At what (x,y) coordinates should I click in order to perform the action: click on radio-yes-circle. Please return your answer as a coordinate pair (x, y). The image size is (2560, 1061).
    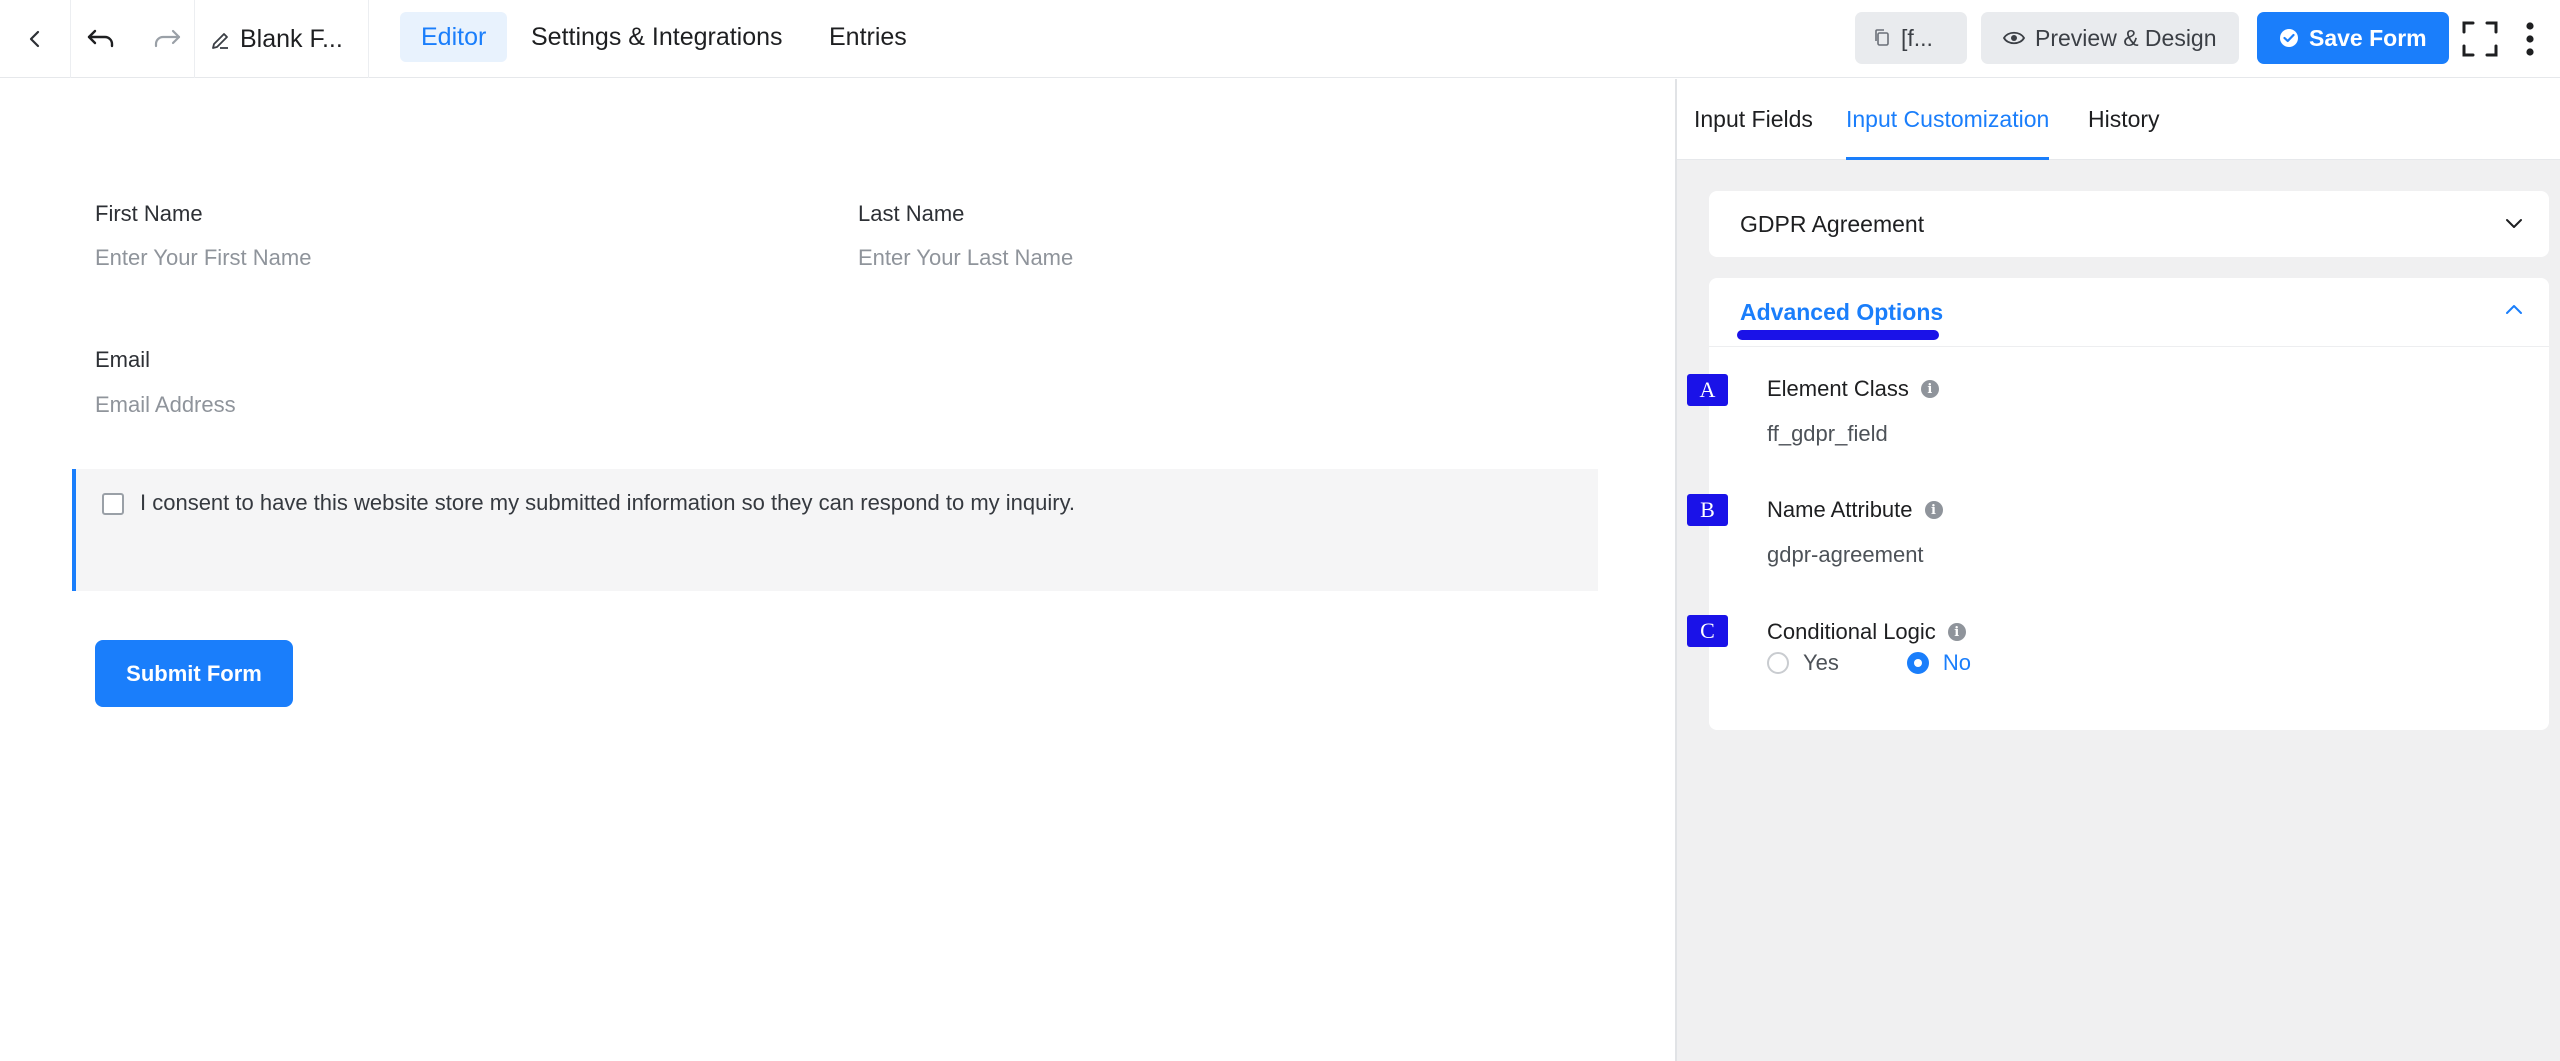
    Looking at the image, I should click on (1778, 663).